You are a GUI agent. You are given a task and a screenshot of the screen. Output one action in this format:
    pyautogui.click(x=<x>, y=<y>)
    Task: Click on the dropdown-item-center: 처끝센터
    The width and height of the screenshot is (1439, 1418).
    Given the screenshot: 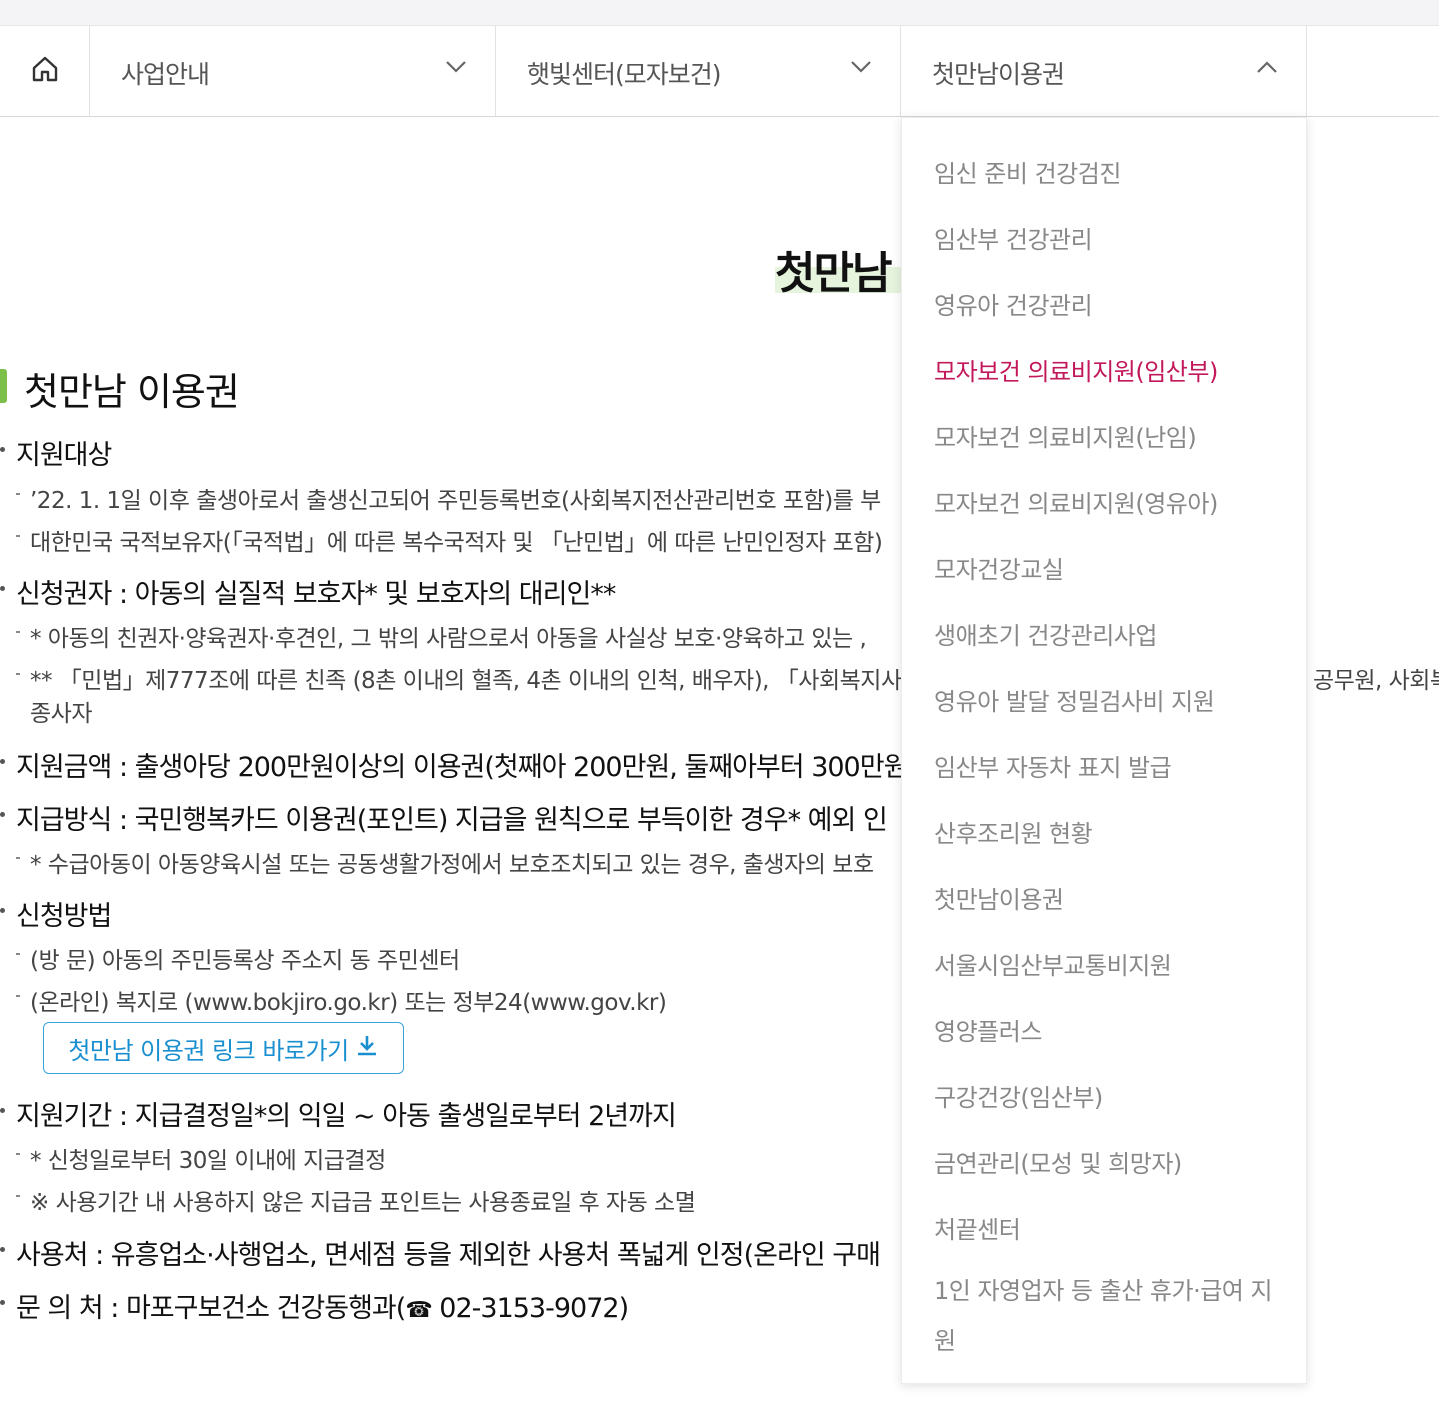 What is the action you would take?
    pyautogui.click(x=977, y=1227)
    